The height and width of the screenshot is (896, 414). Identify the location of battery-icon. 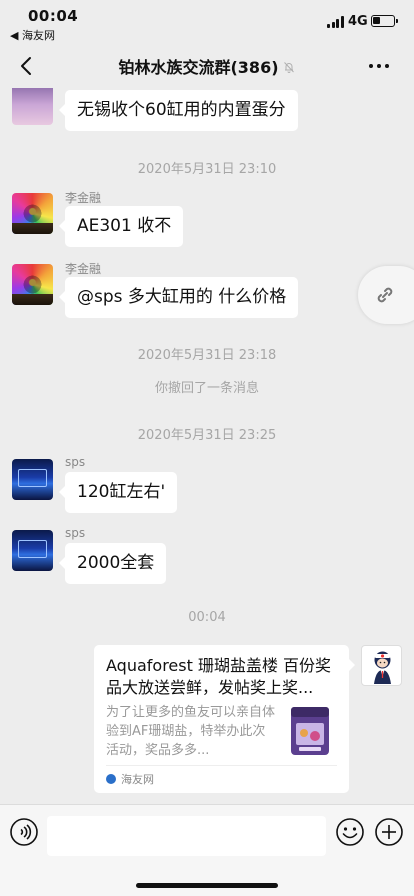
(384, 21).